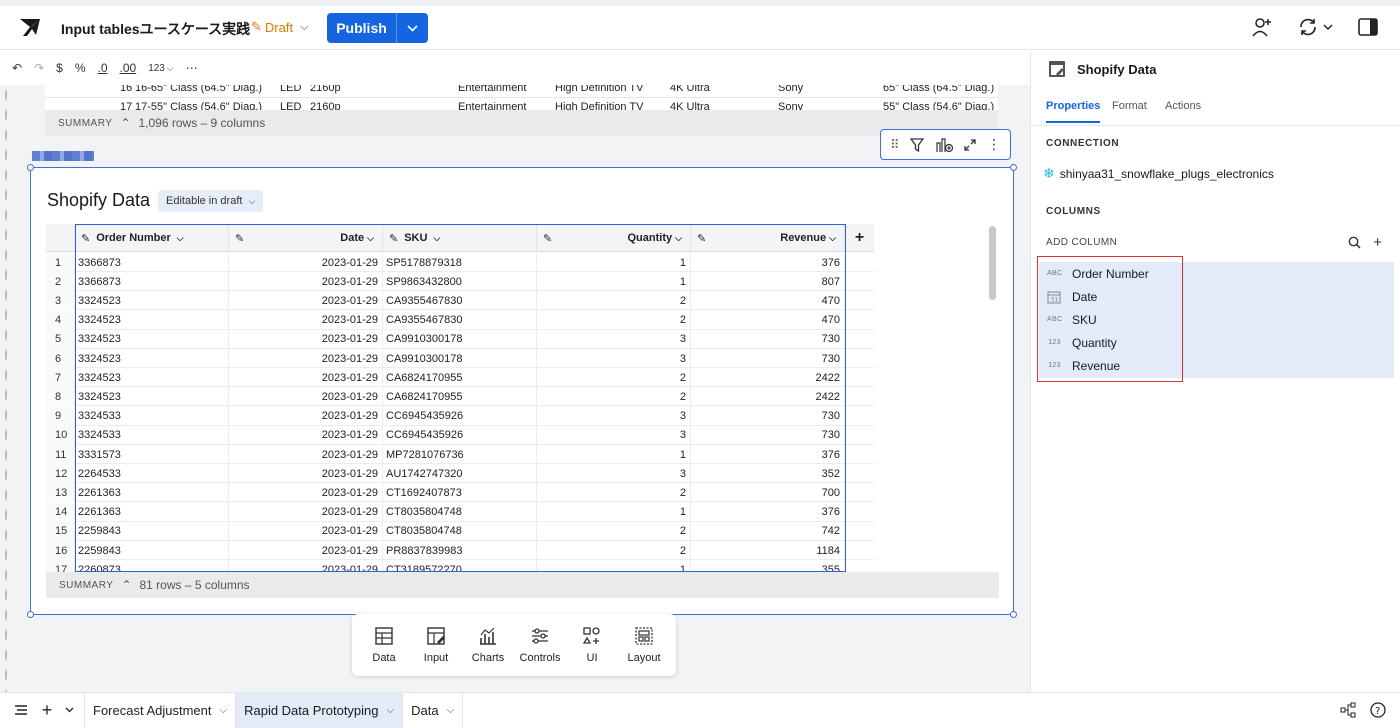 Image resolution: width=1400 pixels, height=728 pixels. What do you see at coordinates (460, 378) in the screenshot?
I see `cell-sku: CA6824170955` at bounding box center [460, 378].